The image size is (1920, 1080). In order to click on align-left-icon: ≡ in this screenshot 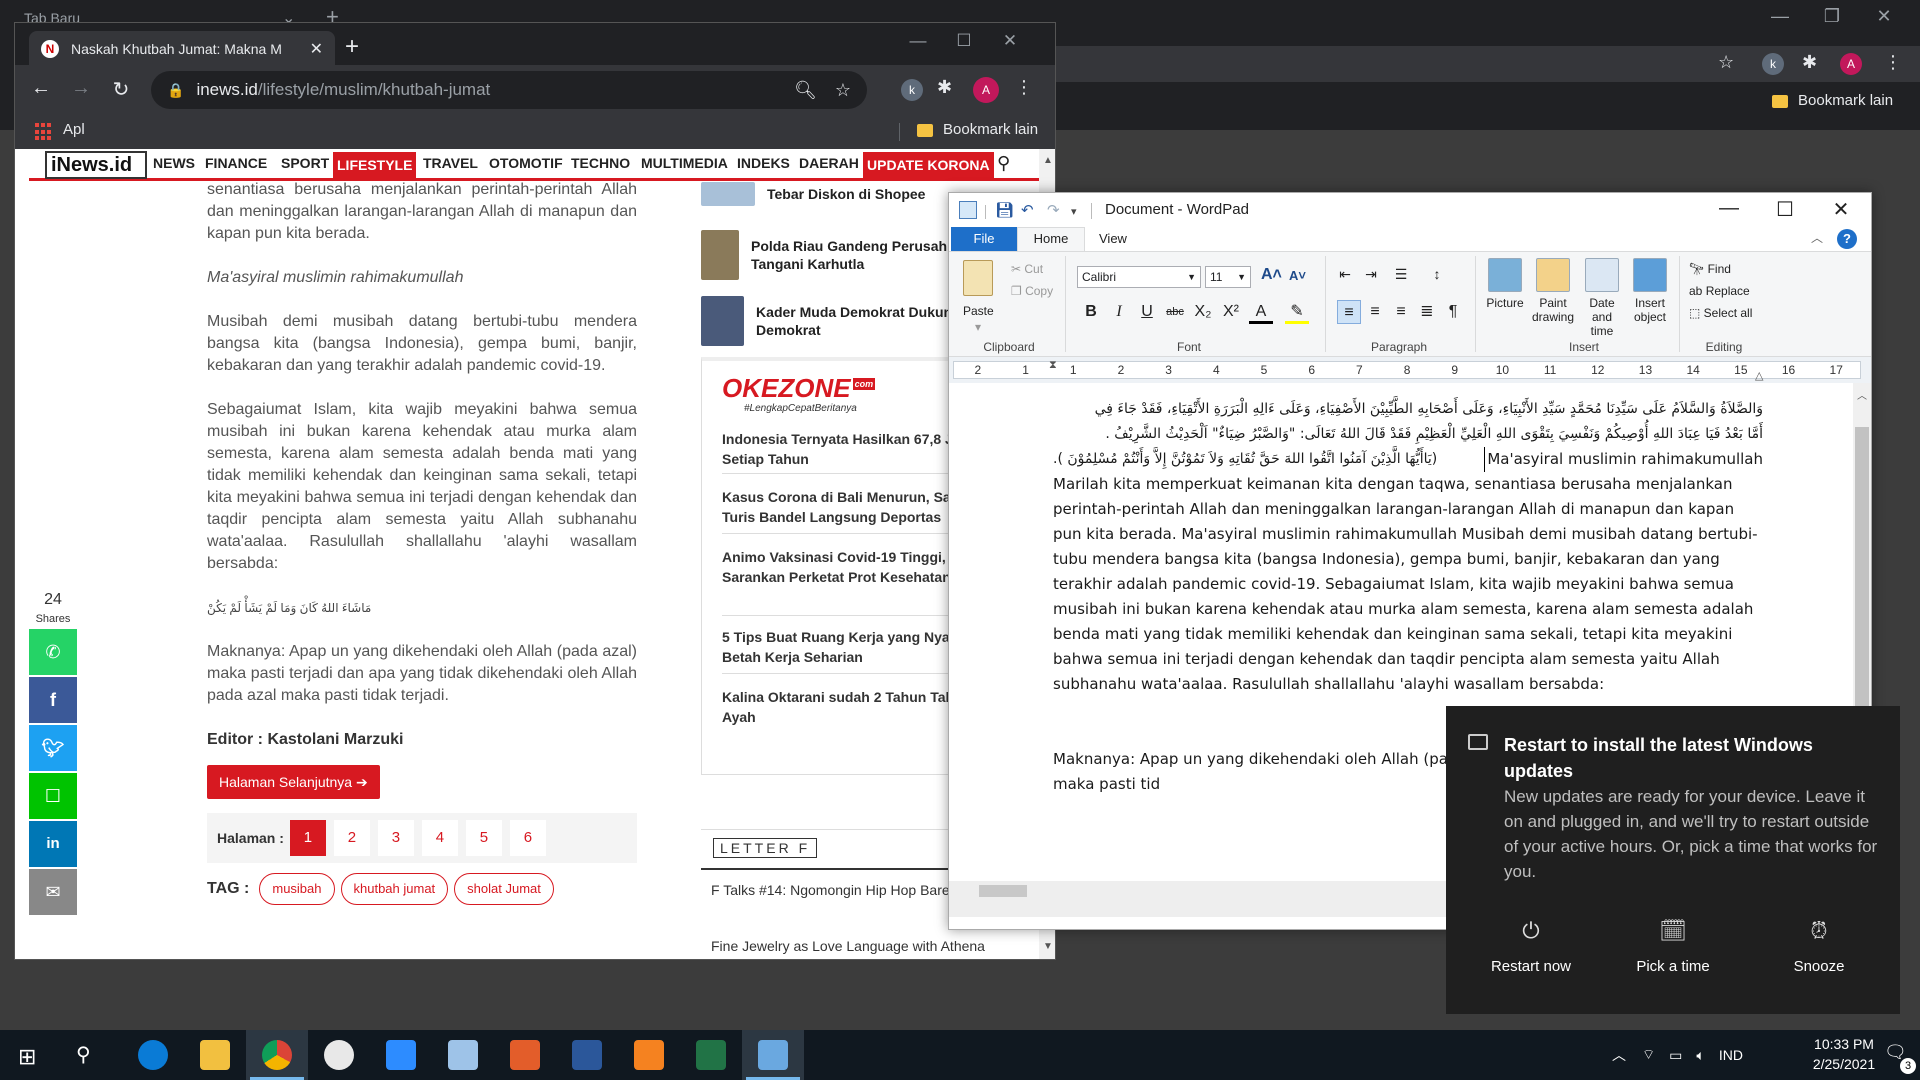, I will do `click(1349, 312)`.